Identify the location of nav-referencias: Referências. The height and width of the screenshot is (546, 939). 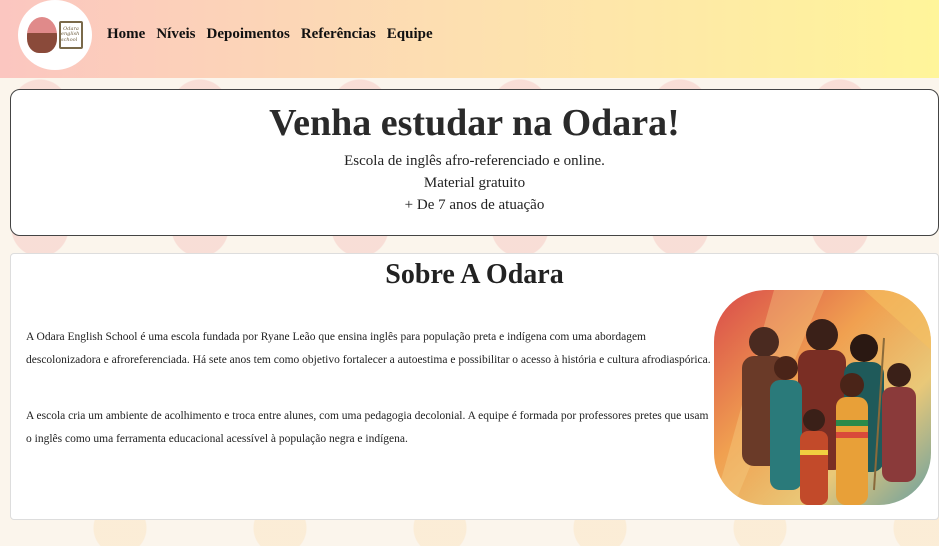
(338, 34).